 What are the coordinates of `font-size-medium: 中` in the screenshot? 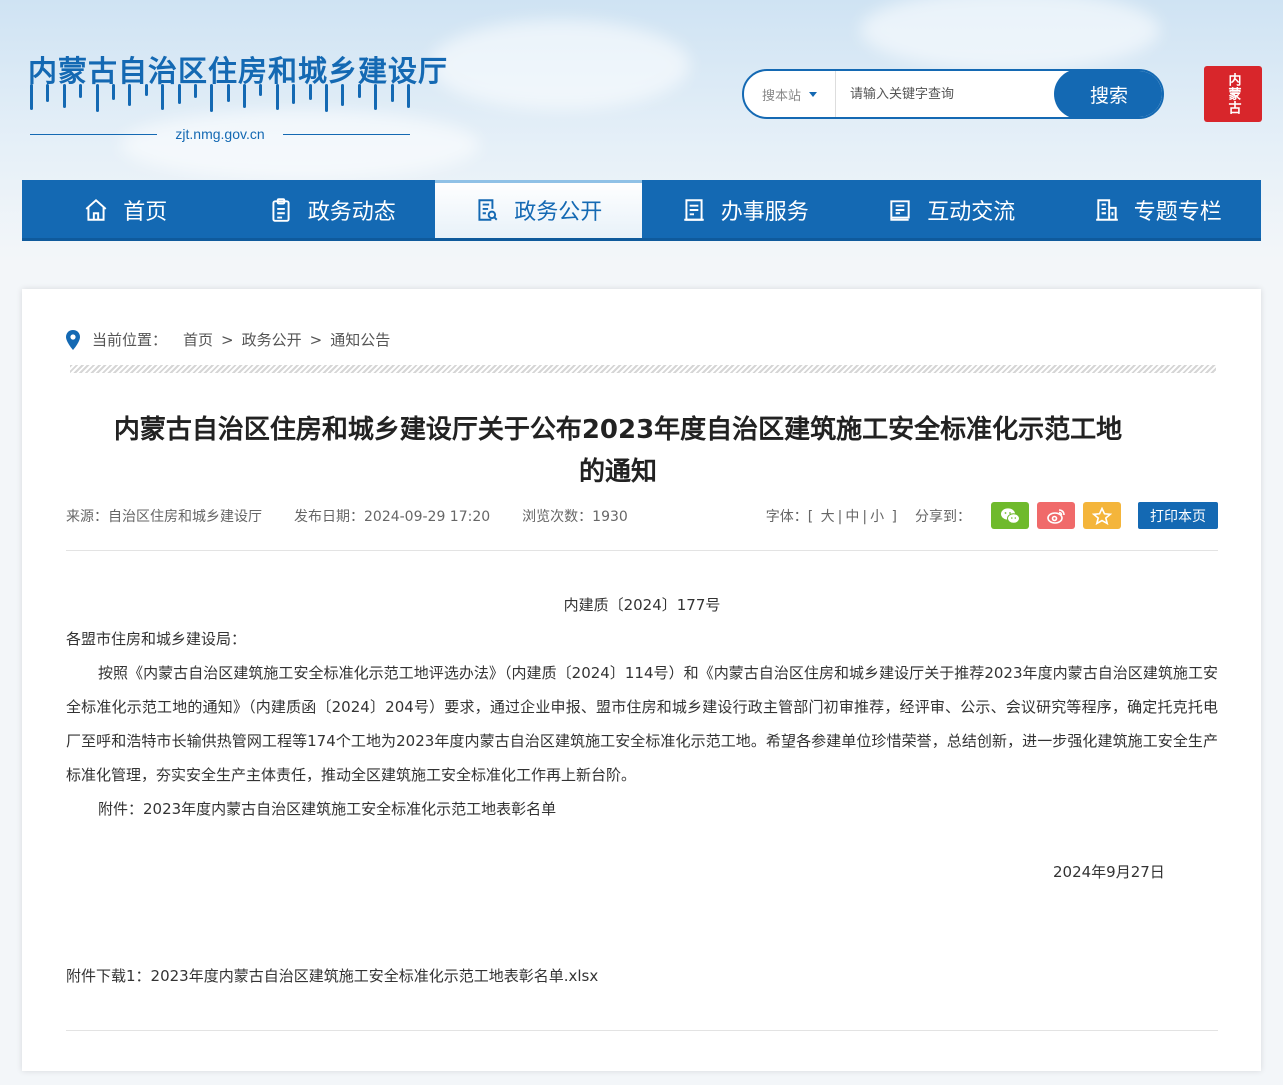 It's located at (852, 517).